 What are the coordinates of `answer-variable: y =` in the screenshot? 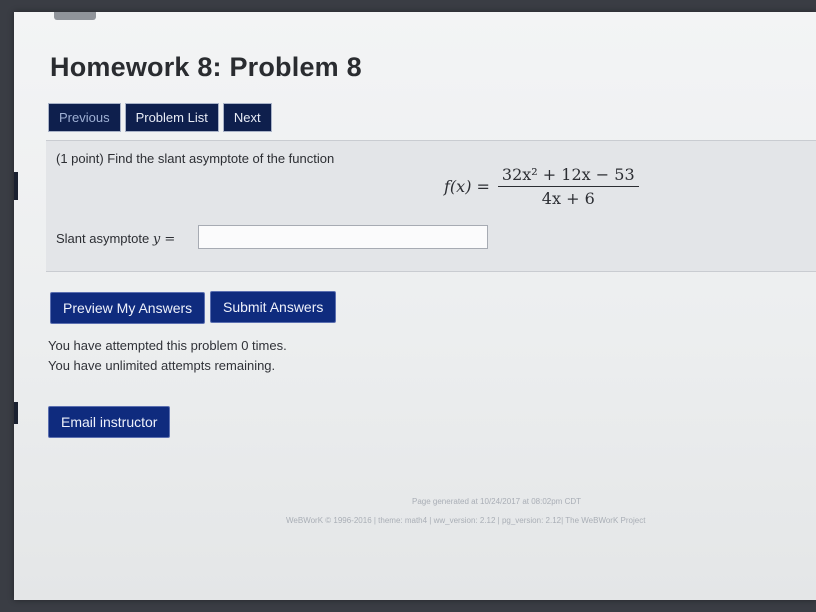 It's located at (164, 239).